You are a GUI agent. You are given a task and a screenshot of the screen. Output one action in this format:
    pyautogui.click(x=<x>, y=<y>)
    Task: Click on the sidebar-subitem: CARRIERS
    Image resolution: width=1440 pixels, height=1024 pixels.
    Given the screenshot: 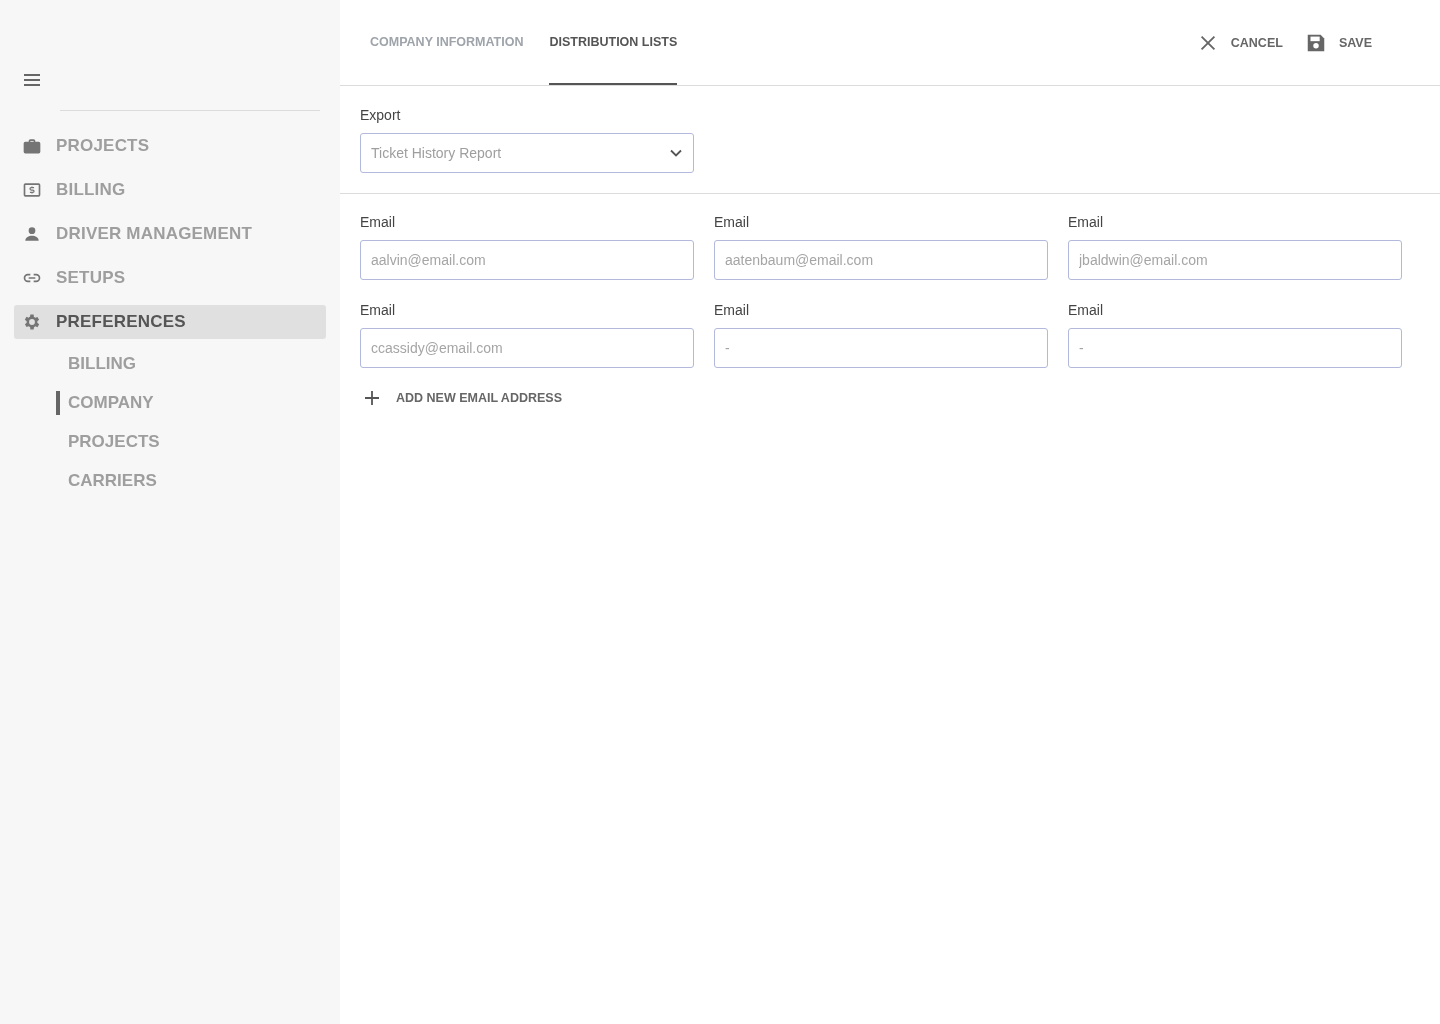 What is the action you would take?
    pyautogui.click(x=191, y=480)
    